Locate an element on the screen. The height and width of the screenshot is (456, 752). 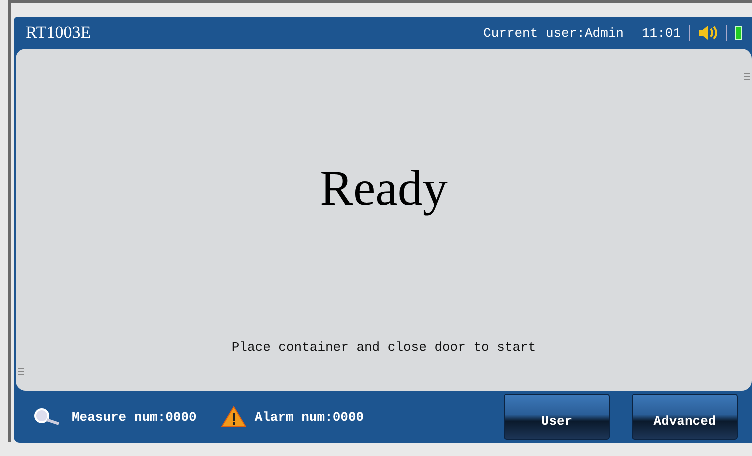
app-title: RT1003E is located at coordinates (59, 33).